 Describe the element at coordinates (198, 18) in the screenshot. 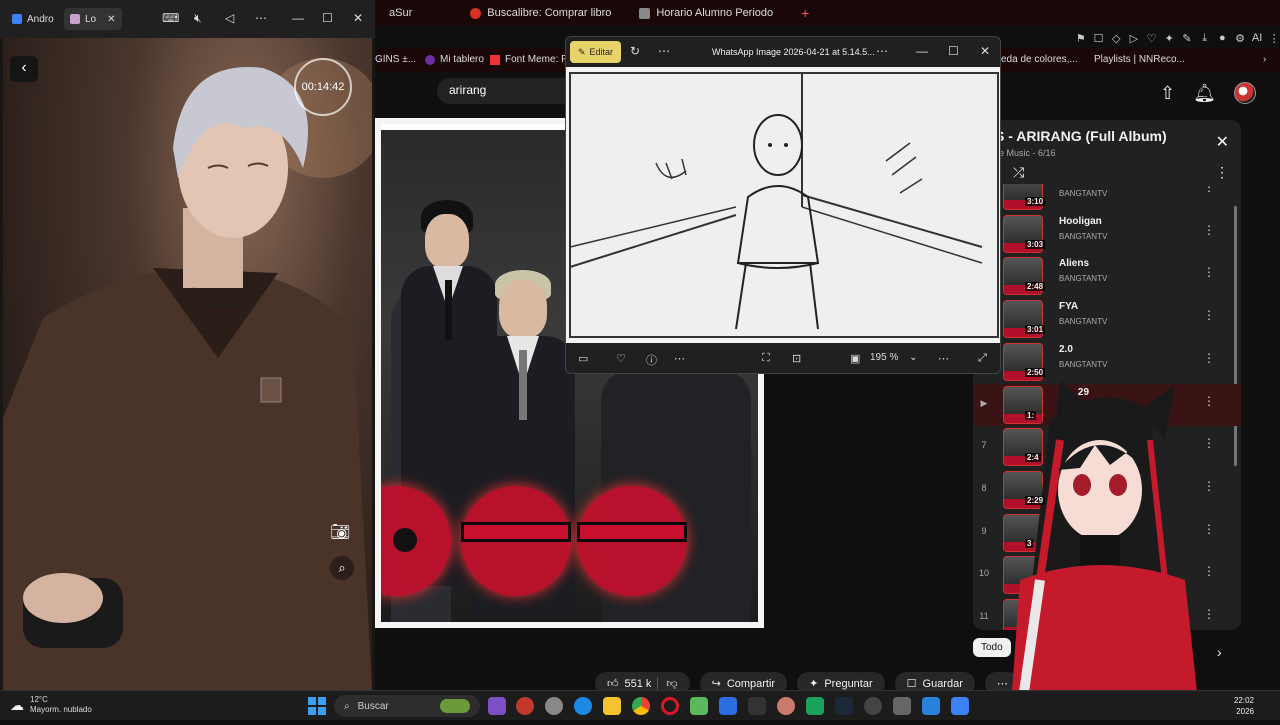

I see `mute-icon: 🔇︎` at that location.